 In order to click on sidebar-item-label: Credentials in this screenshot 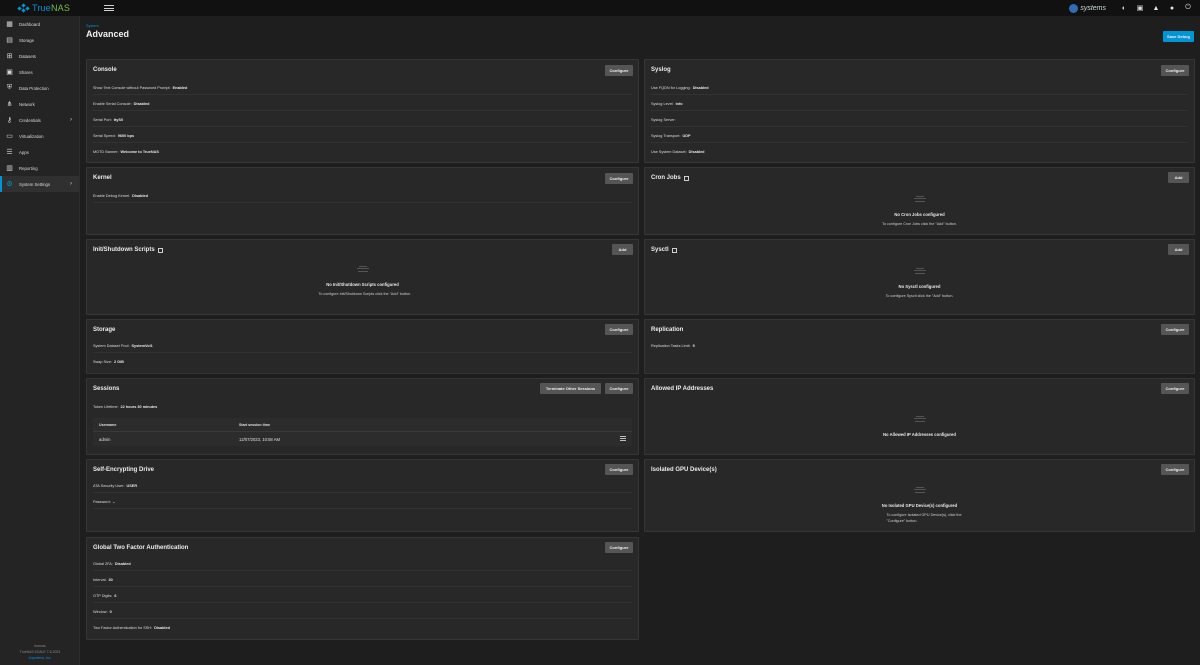, I will do `click(30, 120)`.